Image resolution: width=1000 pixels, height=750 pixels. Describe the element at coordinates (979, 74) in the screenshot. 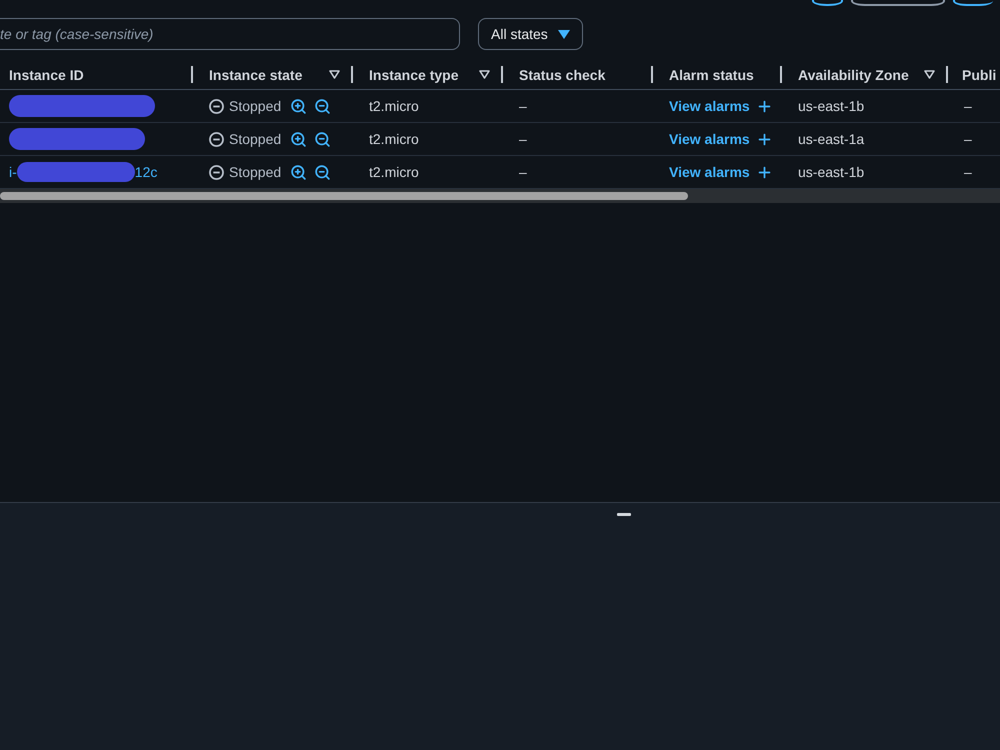

I see `column-header: Publi` at that location.